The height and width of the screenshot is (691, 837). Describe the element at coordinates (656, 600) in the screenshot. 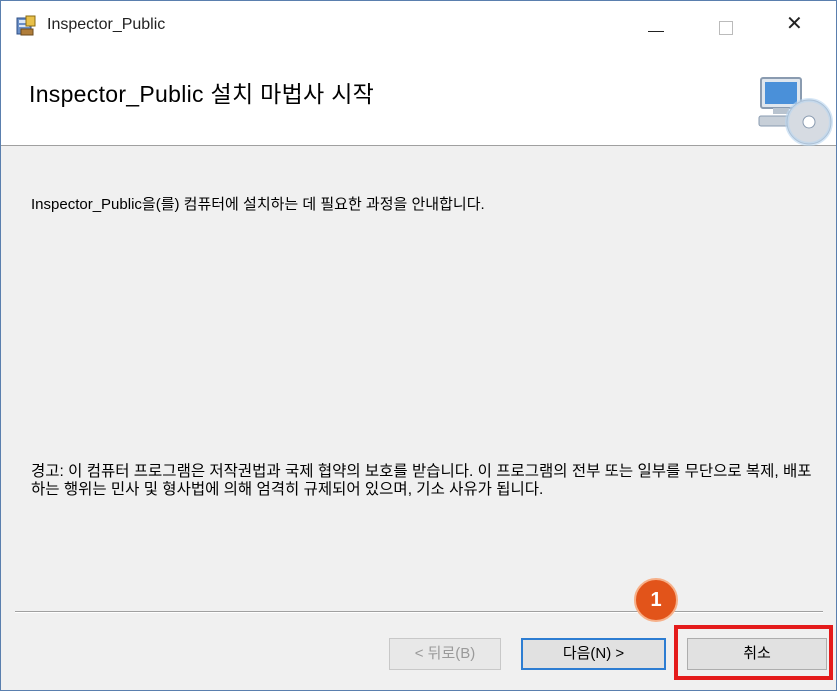

I see `step-marker-badge: 1` at that location.